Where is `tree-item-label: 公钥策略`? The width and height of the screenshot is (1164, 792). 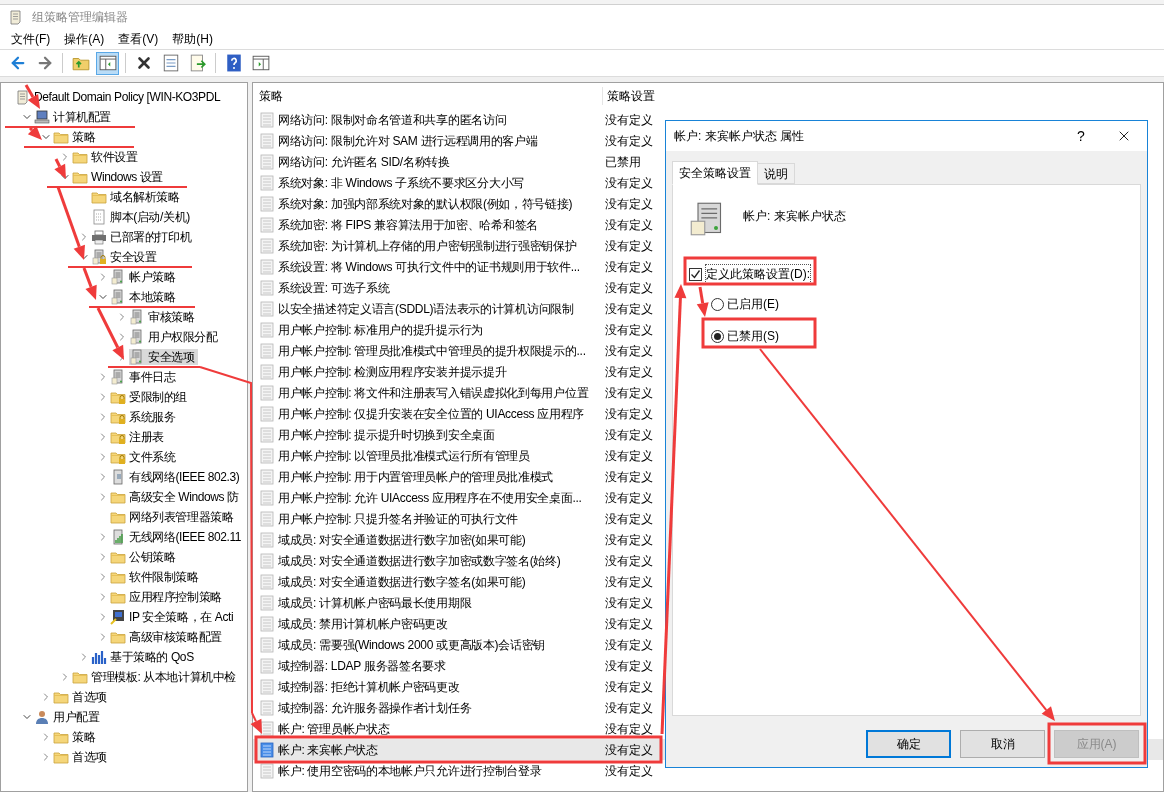
tree-item-label: 公钥策略 is located at coordinates (152, 557).